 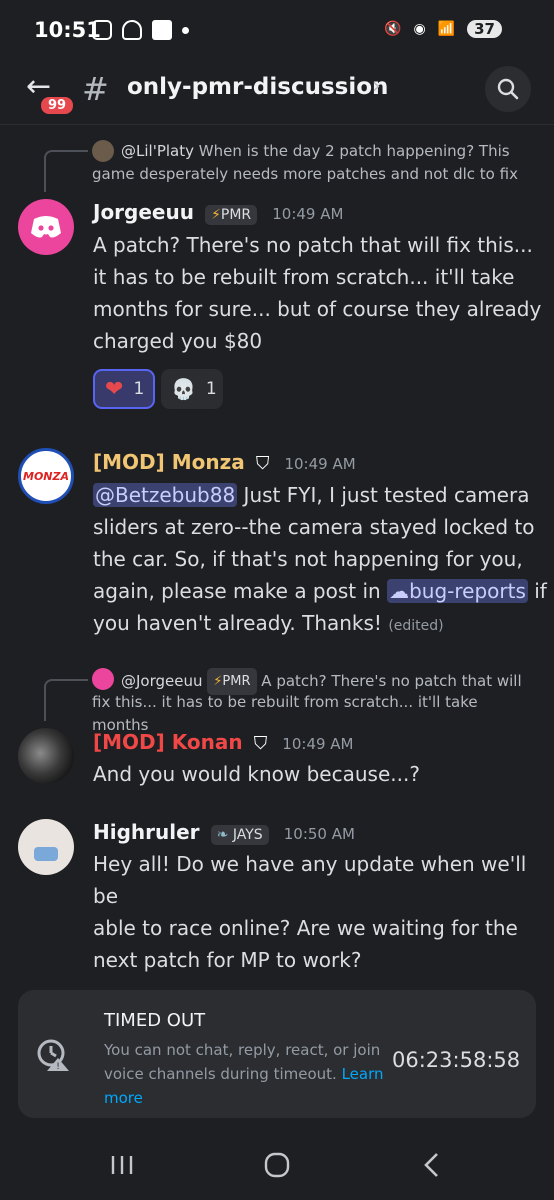 I want to click on message-line: And you would know because...?, so click(x=256, y=774).